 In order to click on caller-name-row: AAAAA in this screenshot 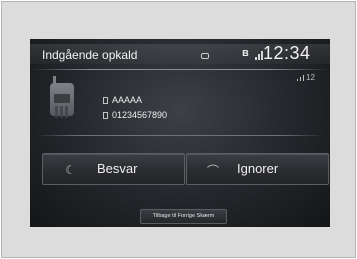, I will do `click(122, 100)`.